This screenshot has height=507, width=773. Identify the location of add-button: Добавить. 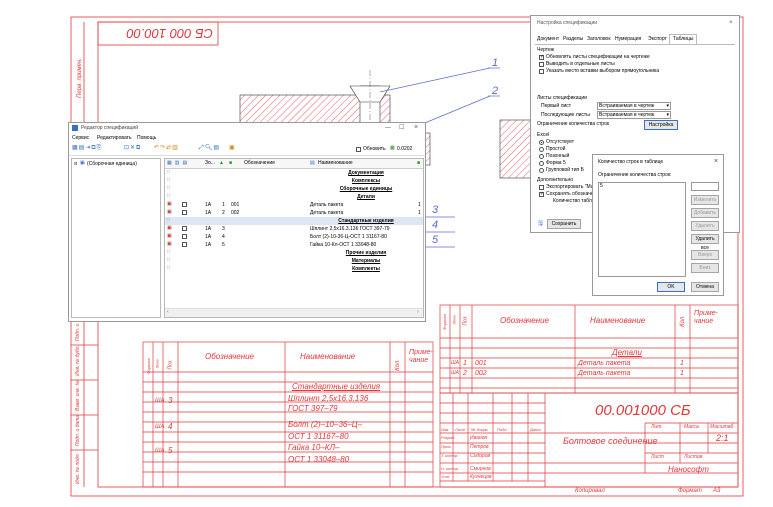
(705, 213).